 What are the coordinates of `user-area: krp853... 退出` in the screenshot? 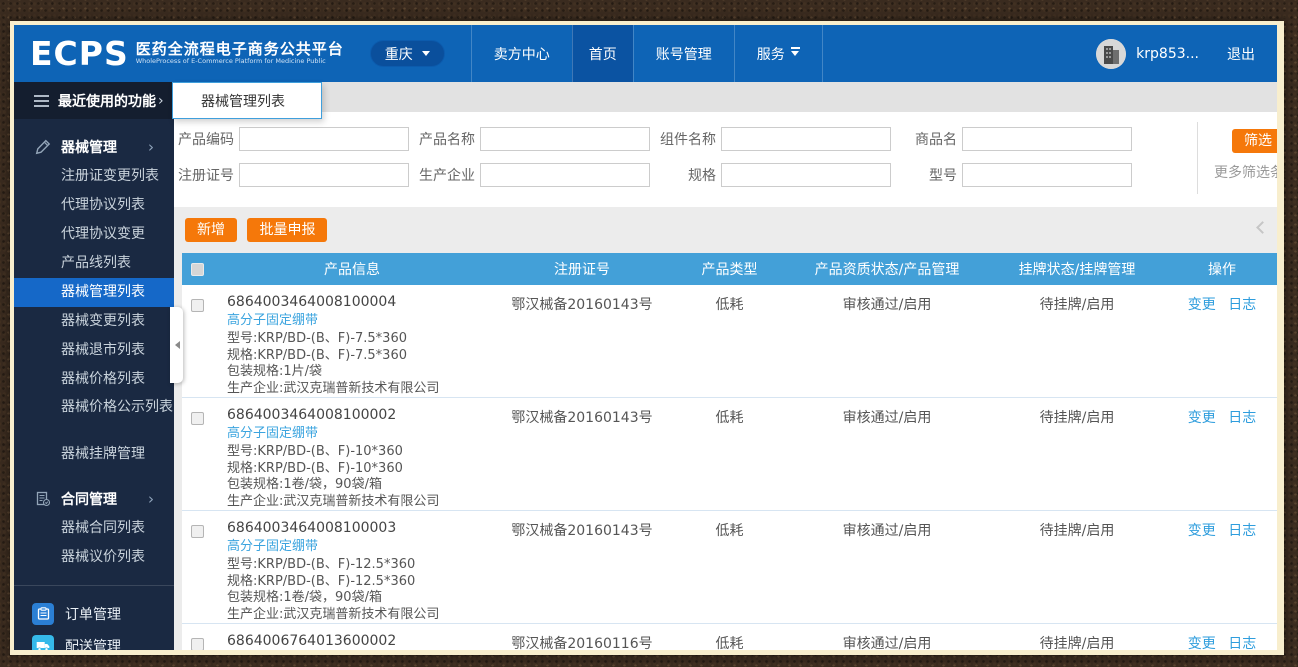 It's located at (1186, 53).